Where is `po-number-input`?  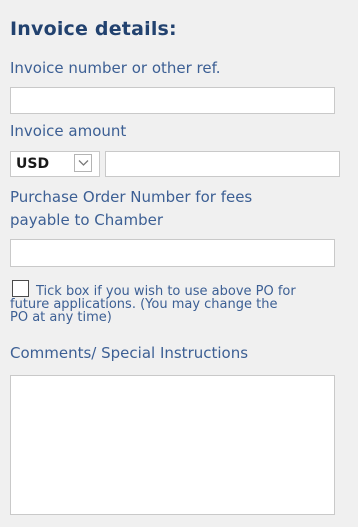
po-number-input is located at coordinates (172, 253).